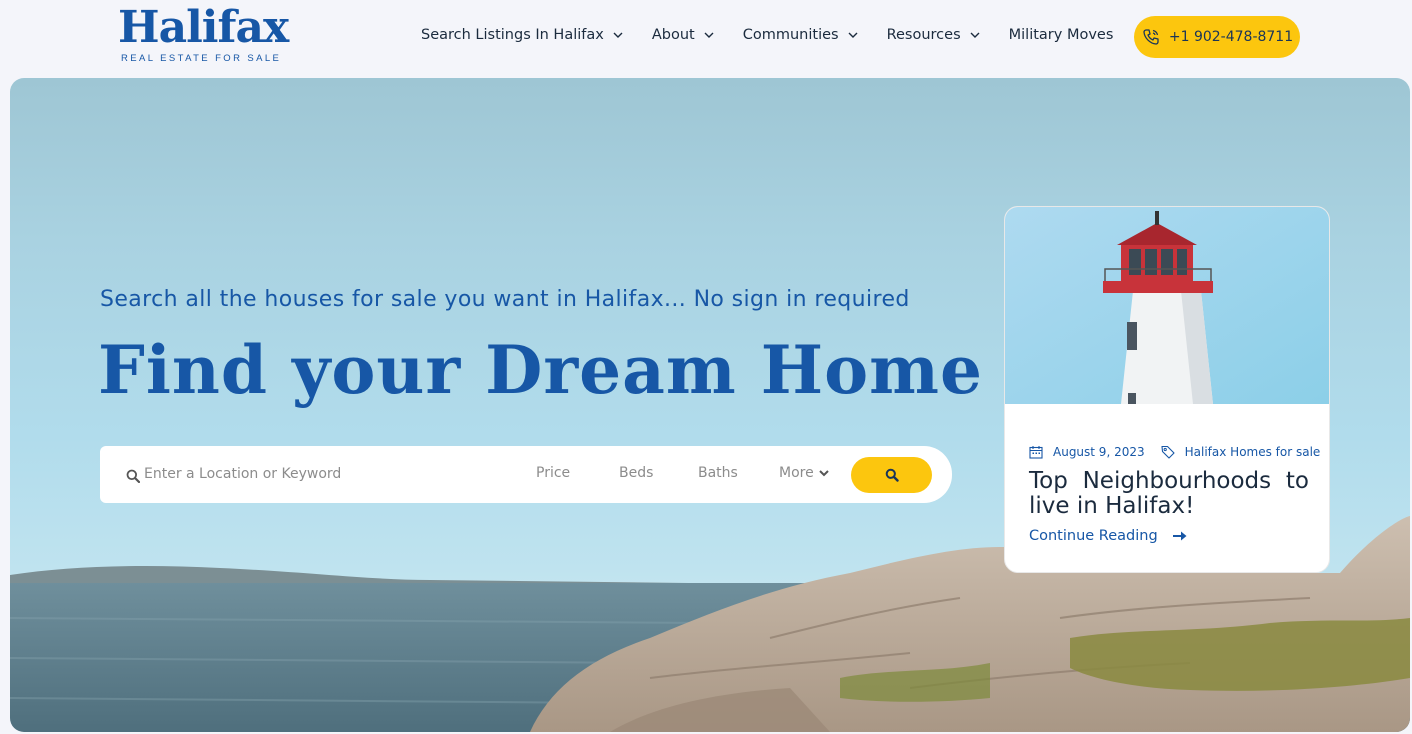 The image size is (1412, 734). I want to click on nav-item-about: About, so click(683, 35).